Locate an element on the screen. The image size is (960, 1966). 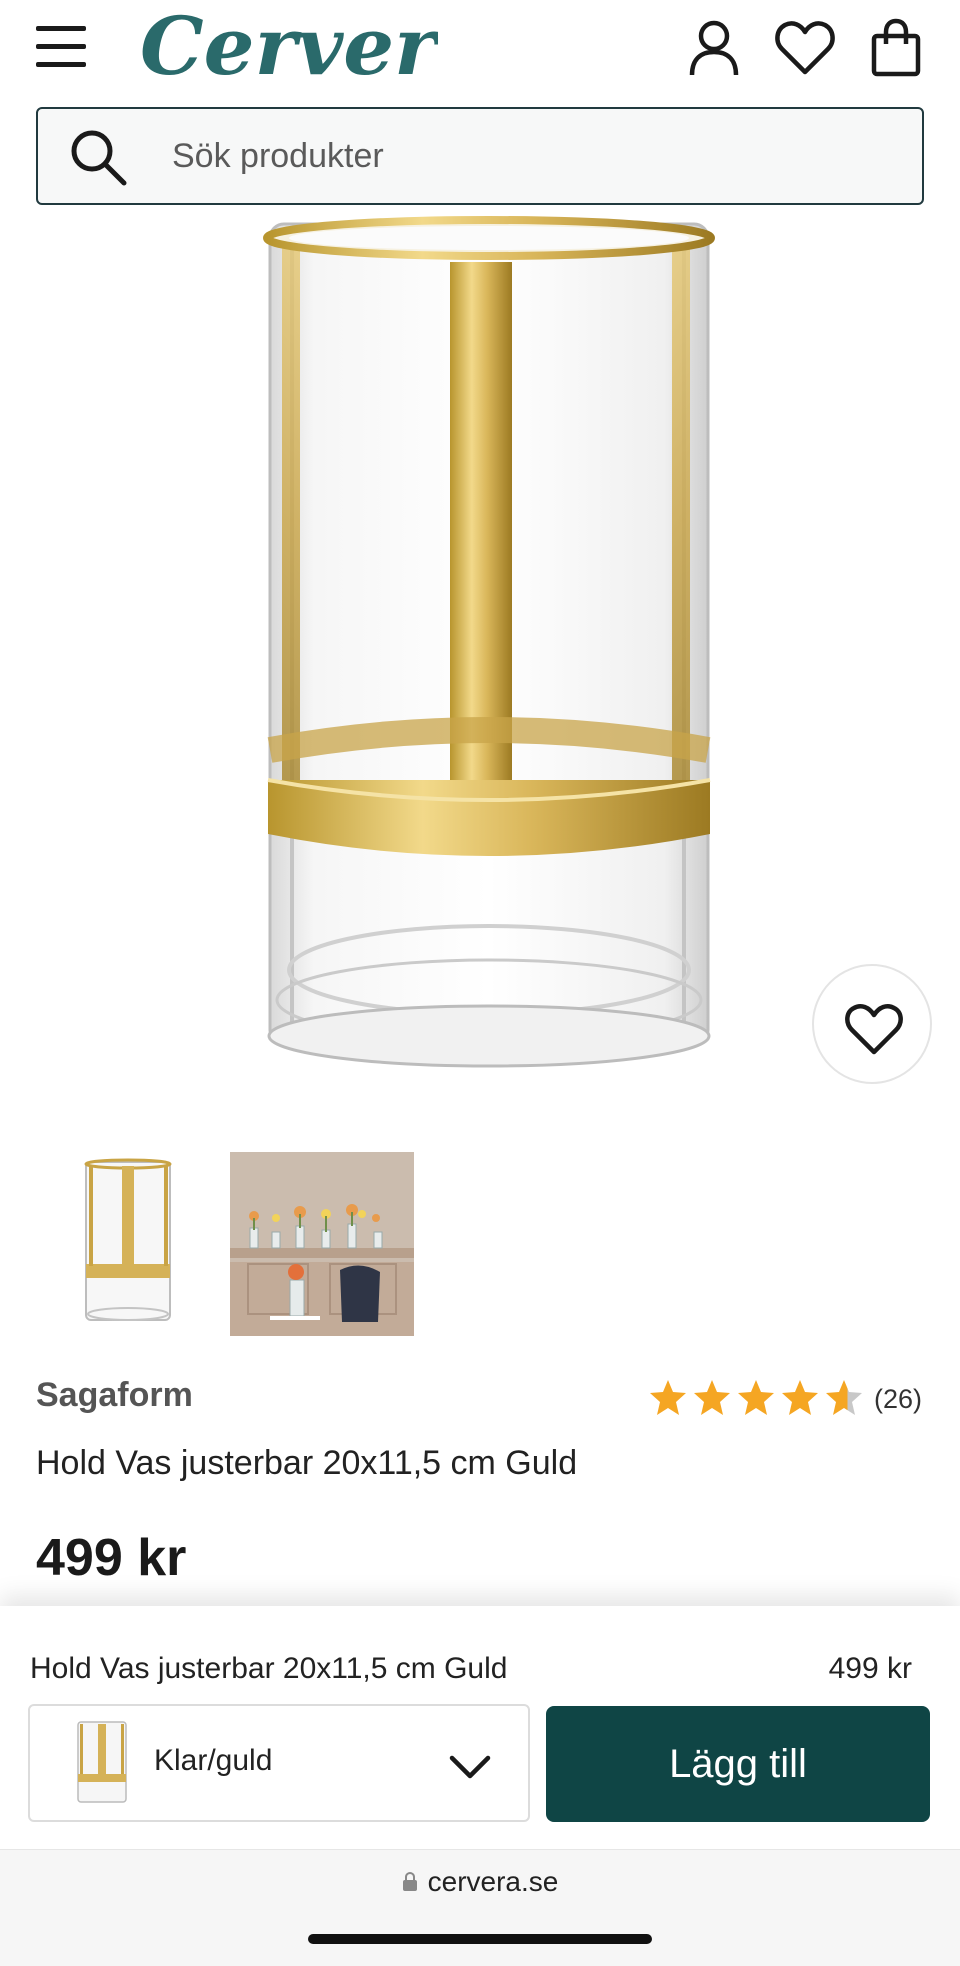
product-title: Hold Vas justerbar 20x11,5 cm Guld is located at coordinates (307, 1463).